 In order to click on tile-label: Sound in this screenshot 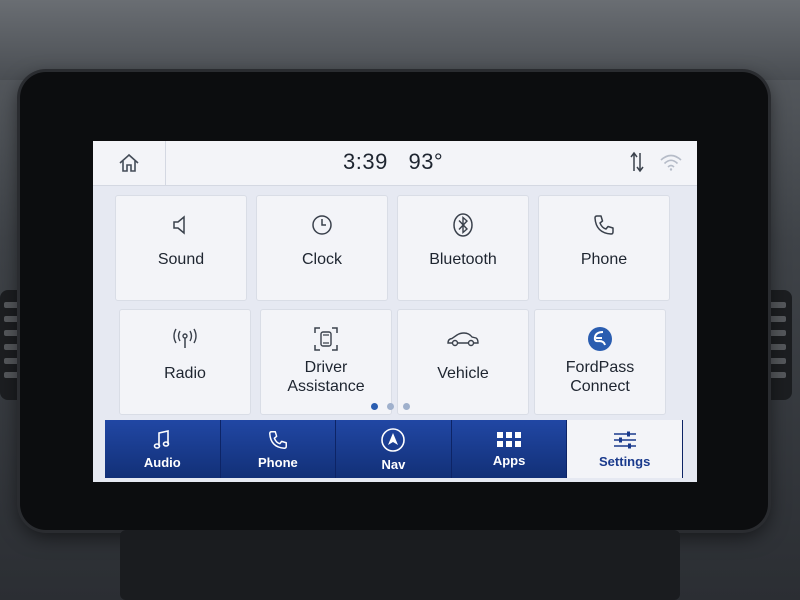, I will do `click(181, 259)`.